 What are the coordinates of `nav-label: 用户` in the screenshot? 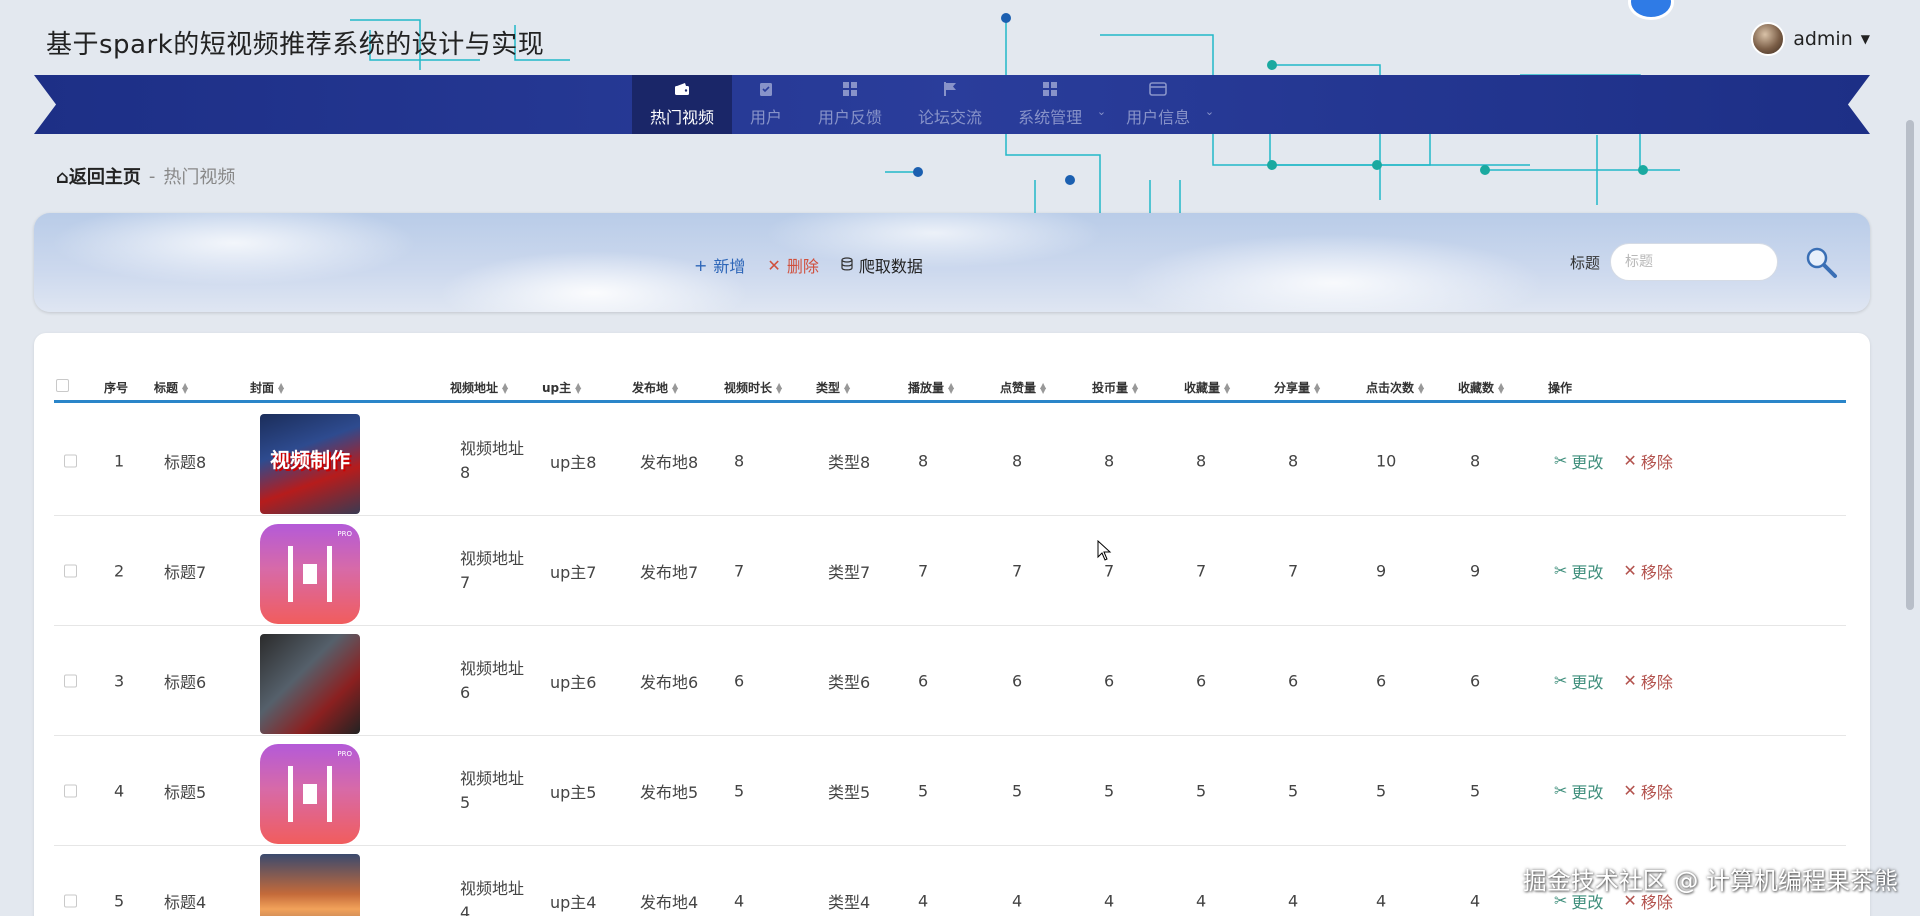 It's located at (766, 117).